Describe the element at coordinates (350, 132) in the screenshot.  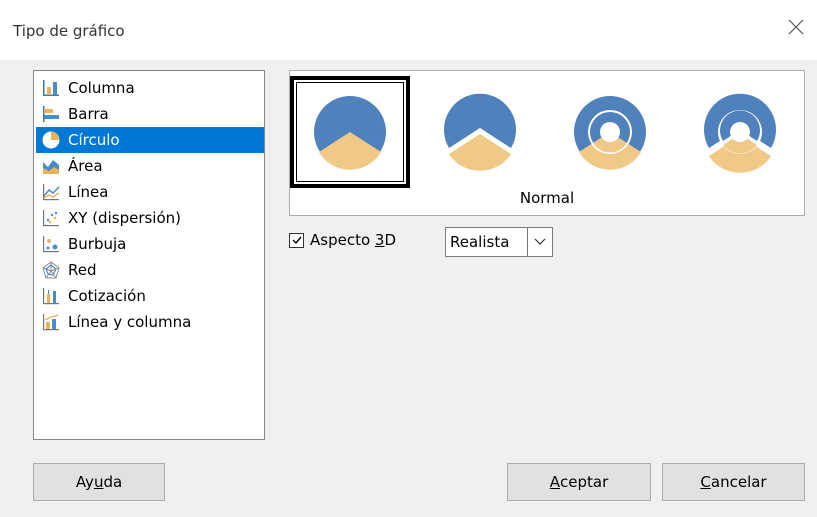
I see `variant-pie-normal` at that location.